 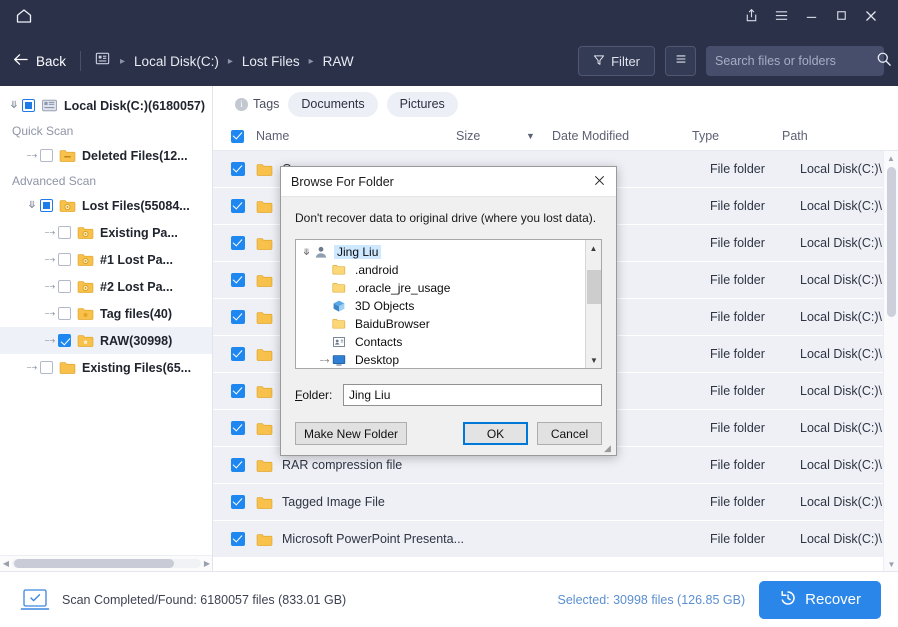 I want to click on folder-tree-item: ⤋ Jing Liu, so click(x=440, y=252).